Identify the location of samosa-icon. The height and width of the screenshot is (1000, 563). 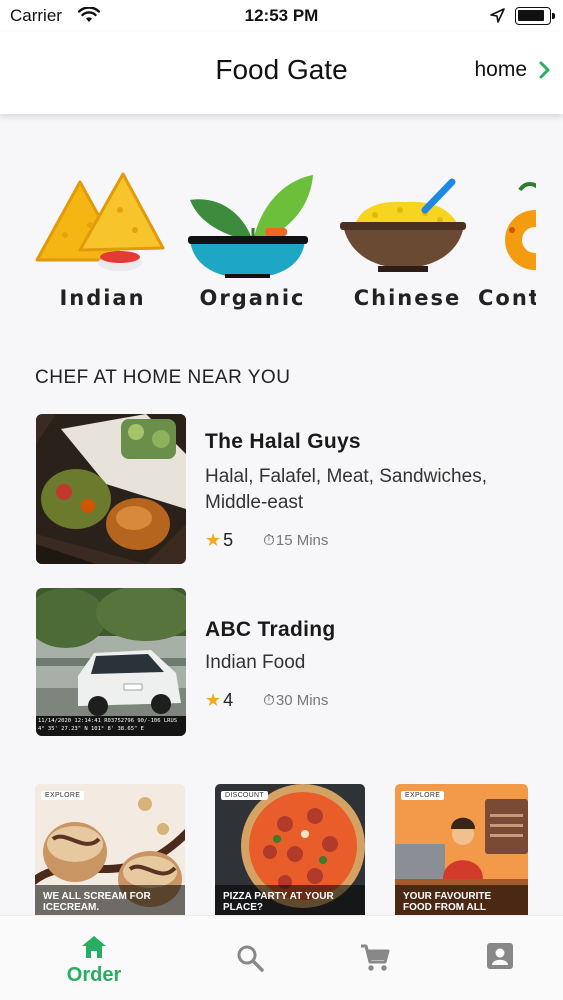
(100, 221).